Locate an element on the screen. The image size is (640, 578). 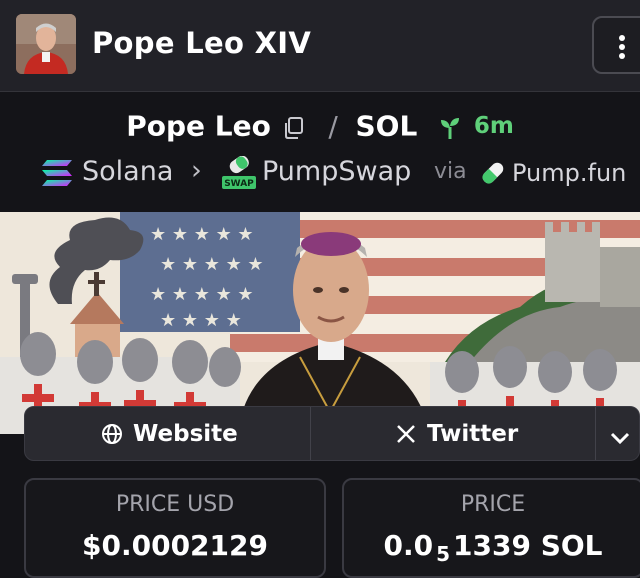
swap-badge-text: SWAP is located at coordinates (239, 184).